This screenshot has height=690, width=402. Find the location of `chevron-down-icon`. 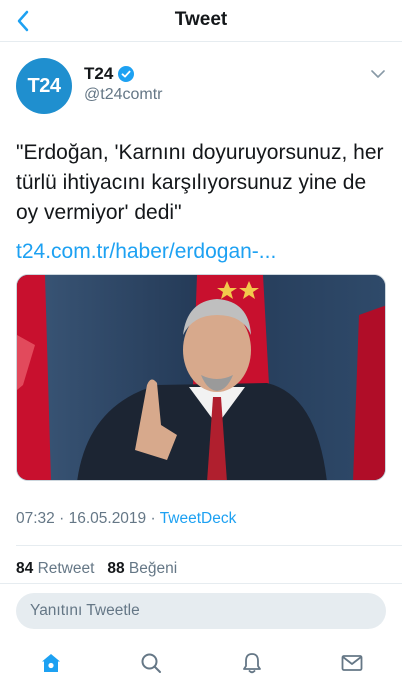

chevron-down-icon is located at coordinates (378, 74).